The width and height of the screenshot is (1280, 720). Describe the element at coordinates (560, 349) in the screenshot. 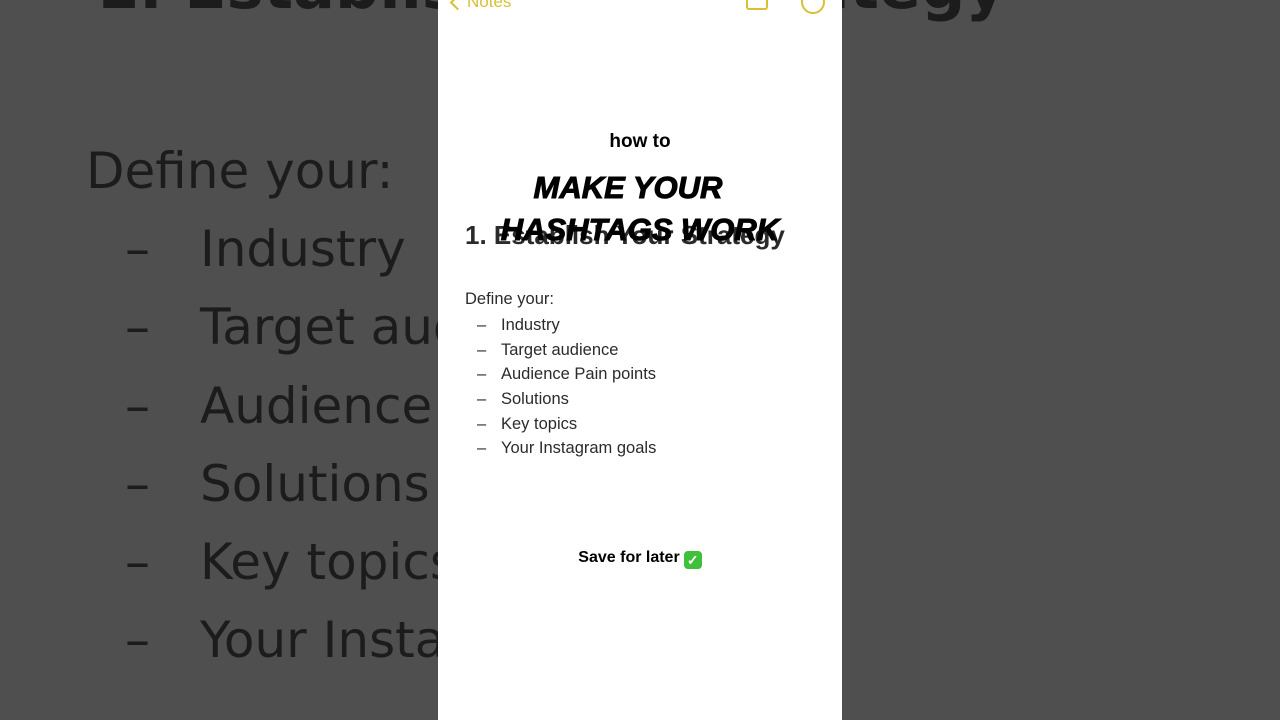

I see `item-label: Target audience` at that location.